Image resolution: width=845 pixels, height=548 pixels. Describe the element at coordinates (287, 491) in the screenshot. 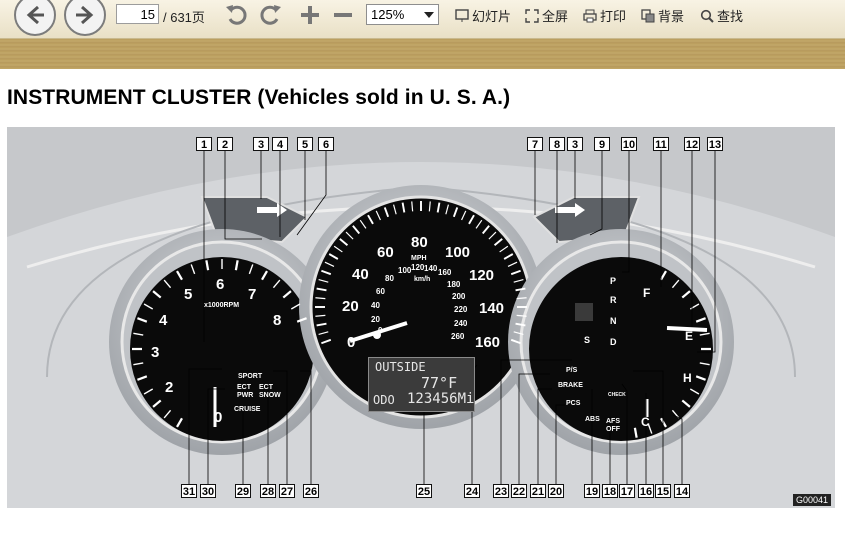

I see `callout-27: 27` at that location.